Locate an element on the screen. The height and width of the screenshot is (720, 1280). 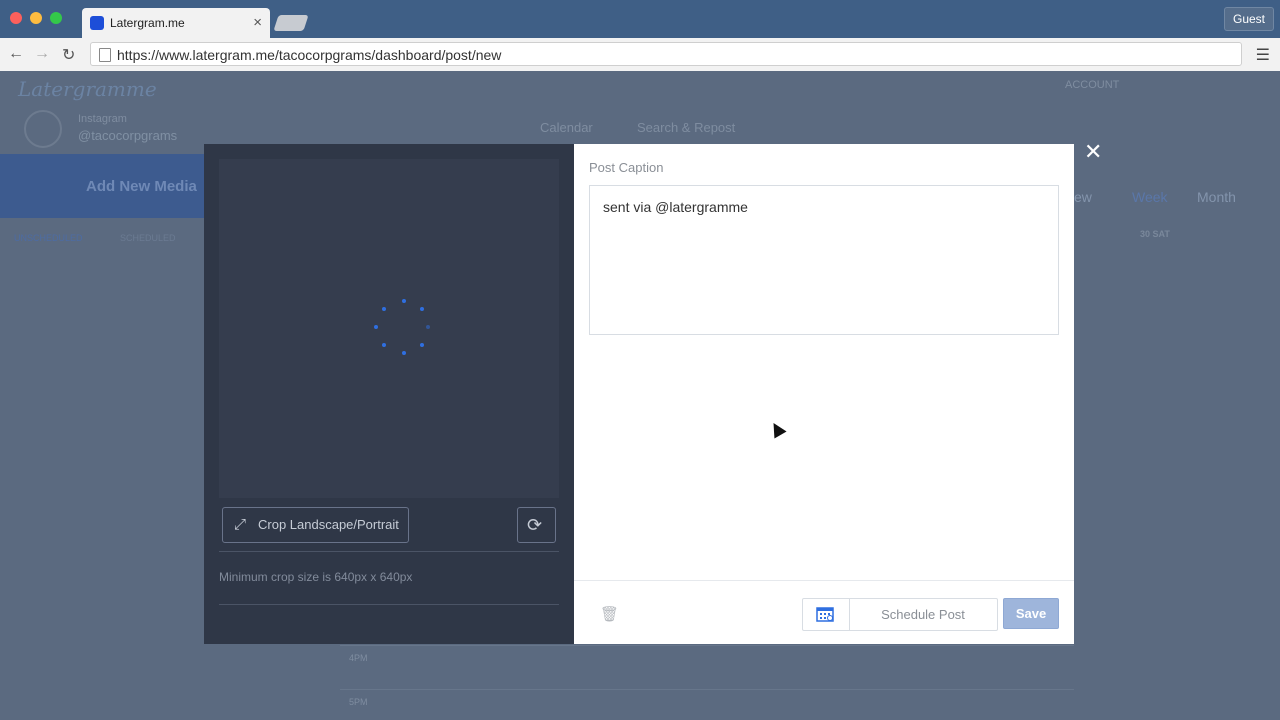
schedule-post-field: Schedule Post is located at coordinates (923, 614).